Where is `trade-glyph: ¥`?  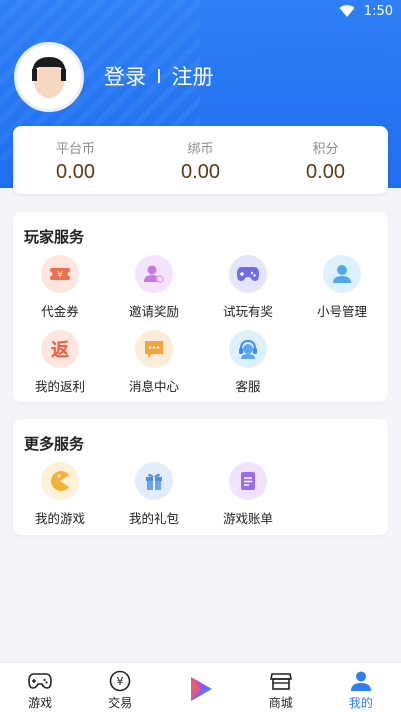 trade-glyph: ¥ is located at coordinates (120, 681).